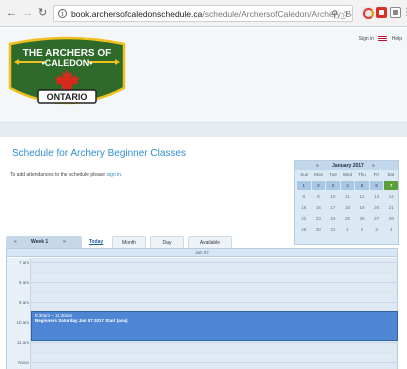  What do you see at coordinates (121, 175) in the screenshot?
I see `attendance-end: .` at bounding box center [121, 175].